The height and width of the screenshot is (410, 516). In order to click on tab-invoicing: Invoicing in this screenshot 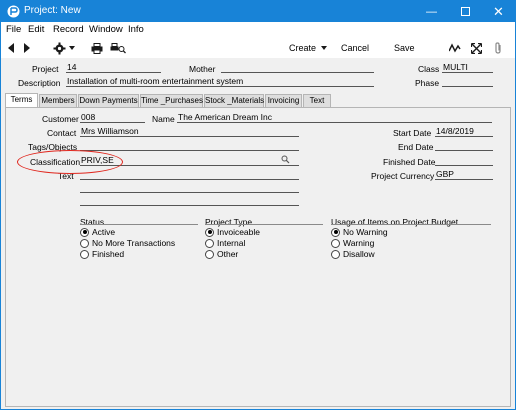, I will do `click(283, 100)`.